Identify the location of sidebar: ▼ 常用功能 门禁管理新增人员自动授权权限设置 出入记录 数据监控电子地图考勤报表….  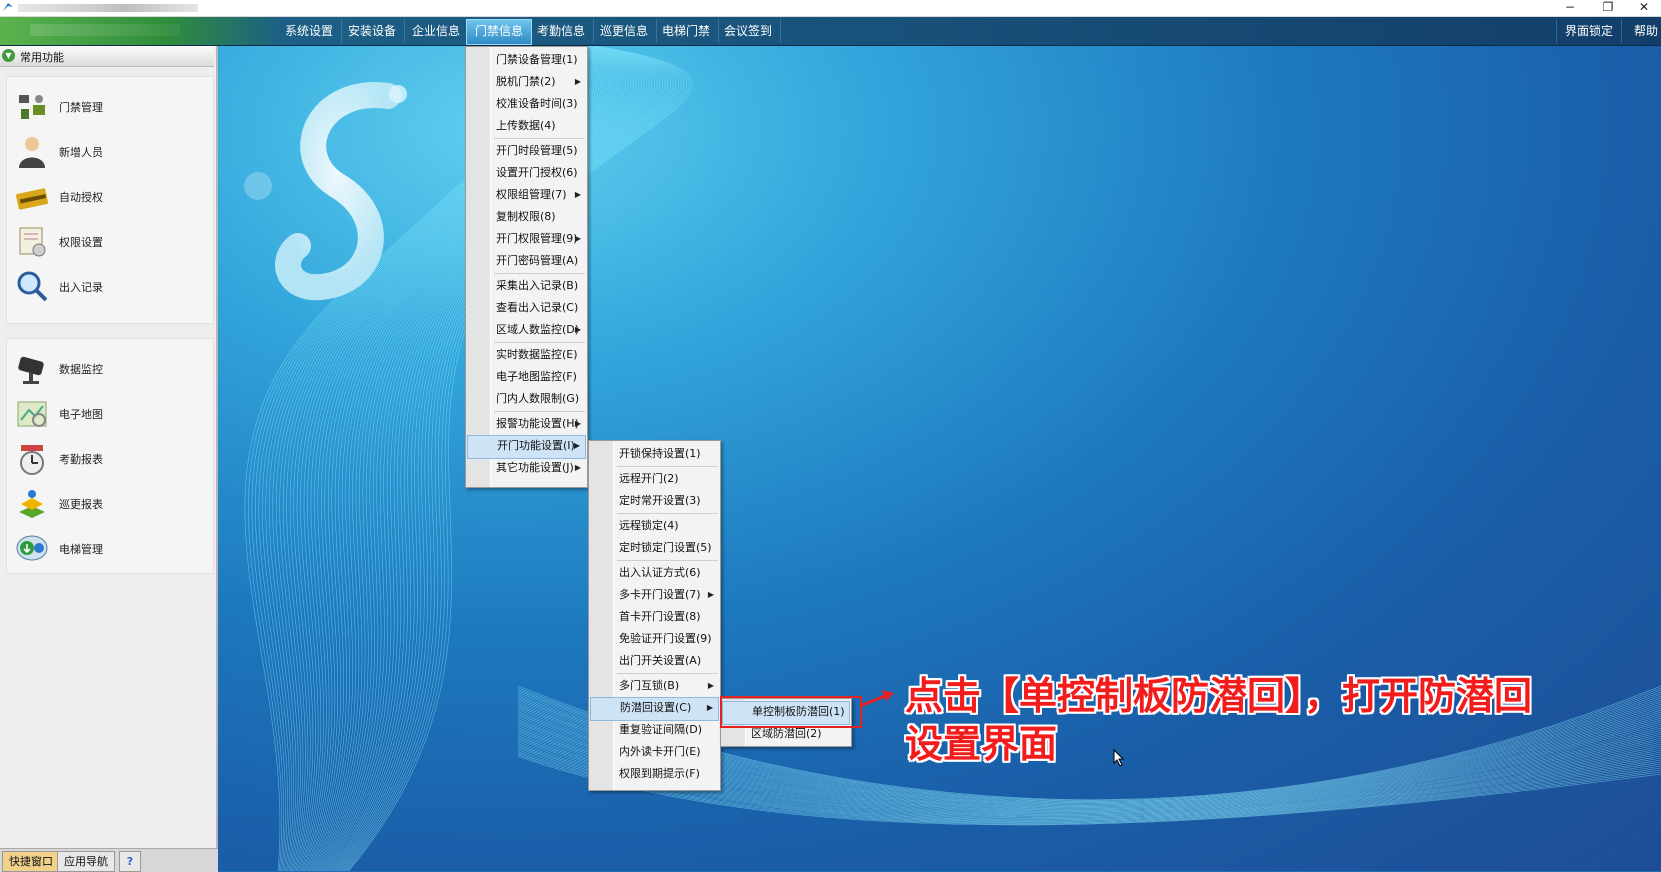
(109, 447).